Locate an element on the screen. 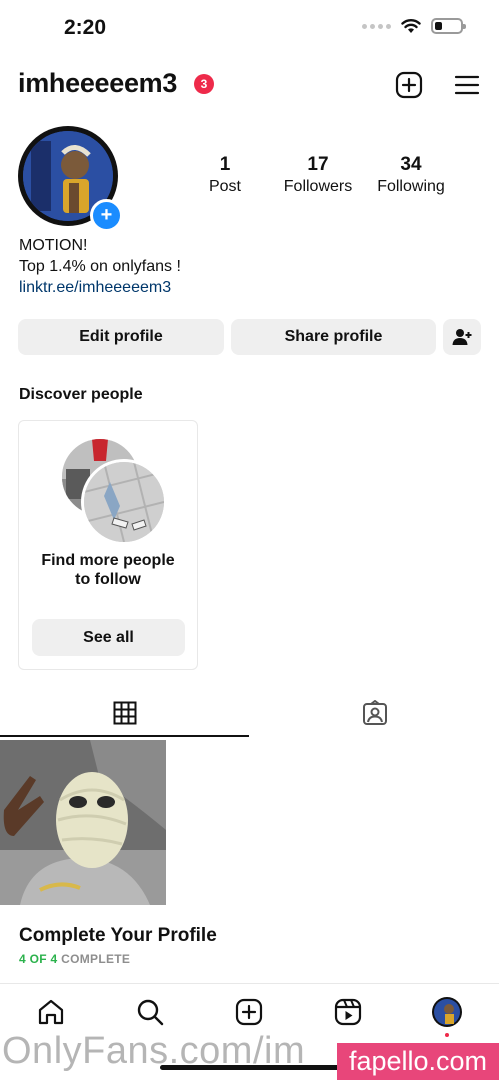 The width and height of the screenshot is (499, 1080). complete-profile-title: Complete Your Profile is located at coordinates (118, 935).